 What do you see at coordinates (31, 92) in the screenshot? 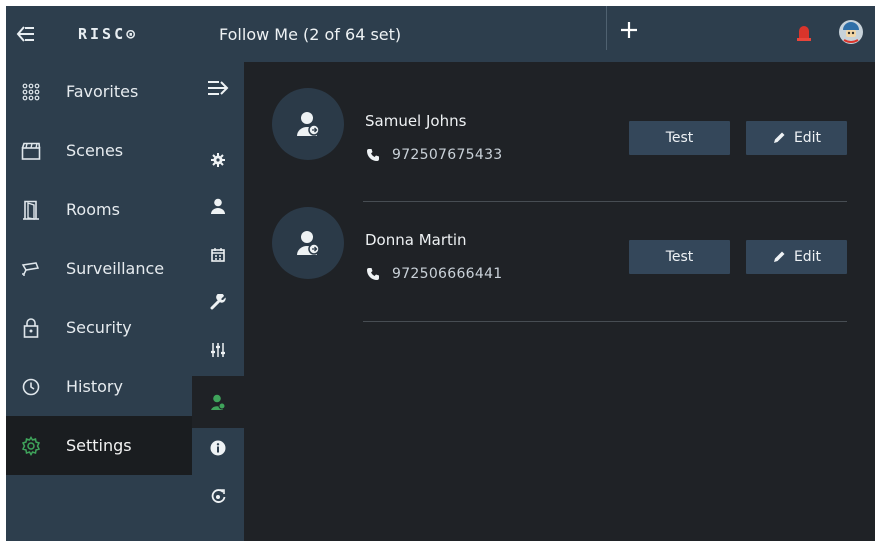
I see `grid-icon` at bounding box center [31, 92].